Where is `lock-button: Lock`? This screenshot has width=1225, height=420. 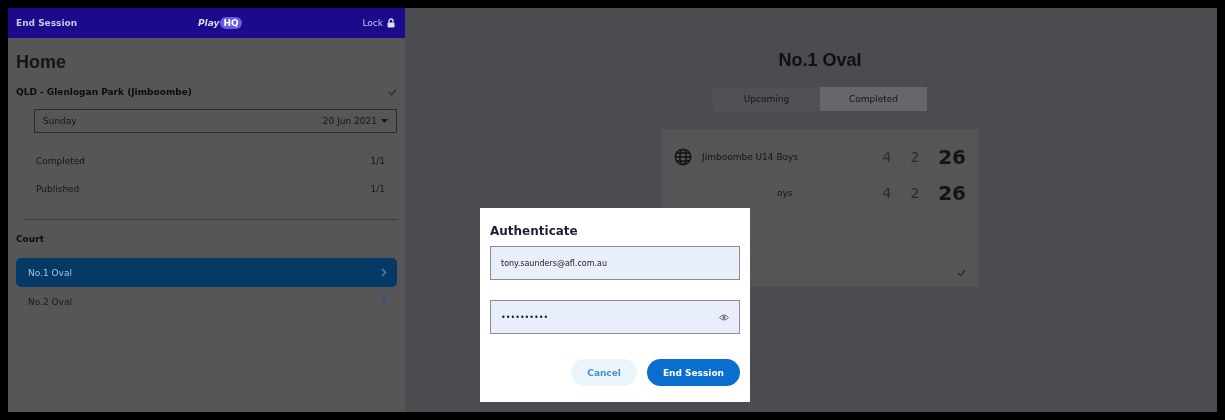 lock-button: Lock is located at coordinates (378, 23).